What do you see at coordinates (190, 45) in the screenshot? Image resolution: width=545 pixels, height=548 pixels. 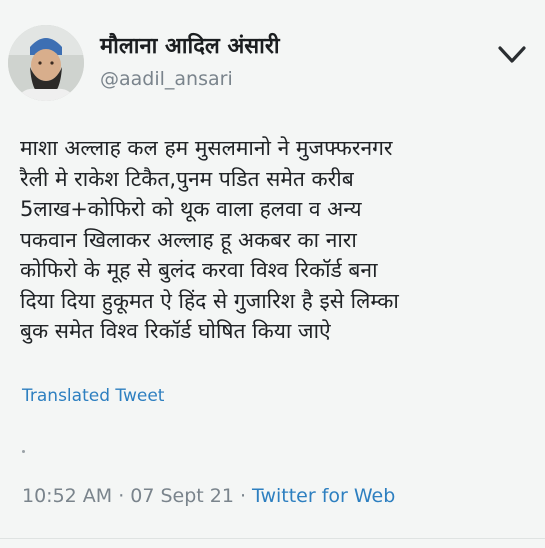 I see `display-name: मौलाना आदिल अंसारी` at bounding box center [190, 45].